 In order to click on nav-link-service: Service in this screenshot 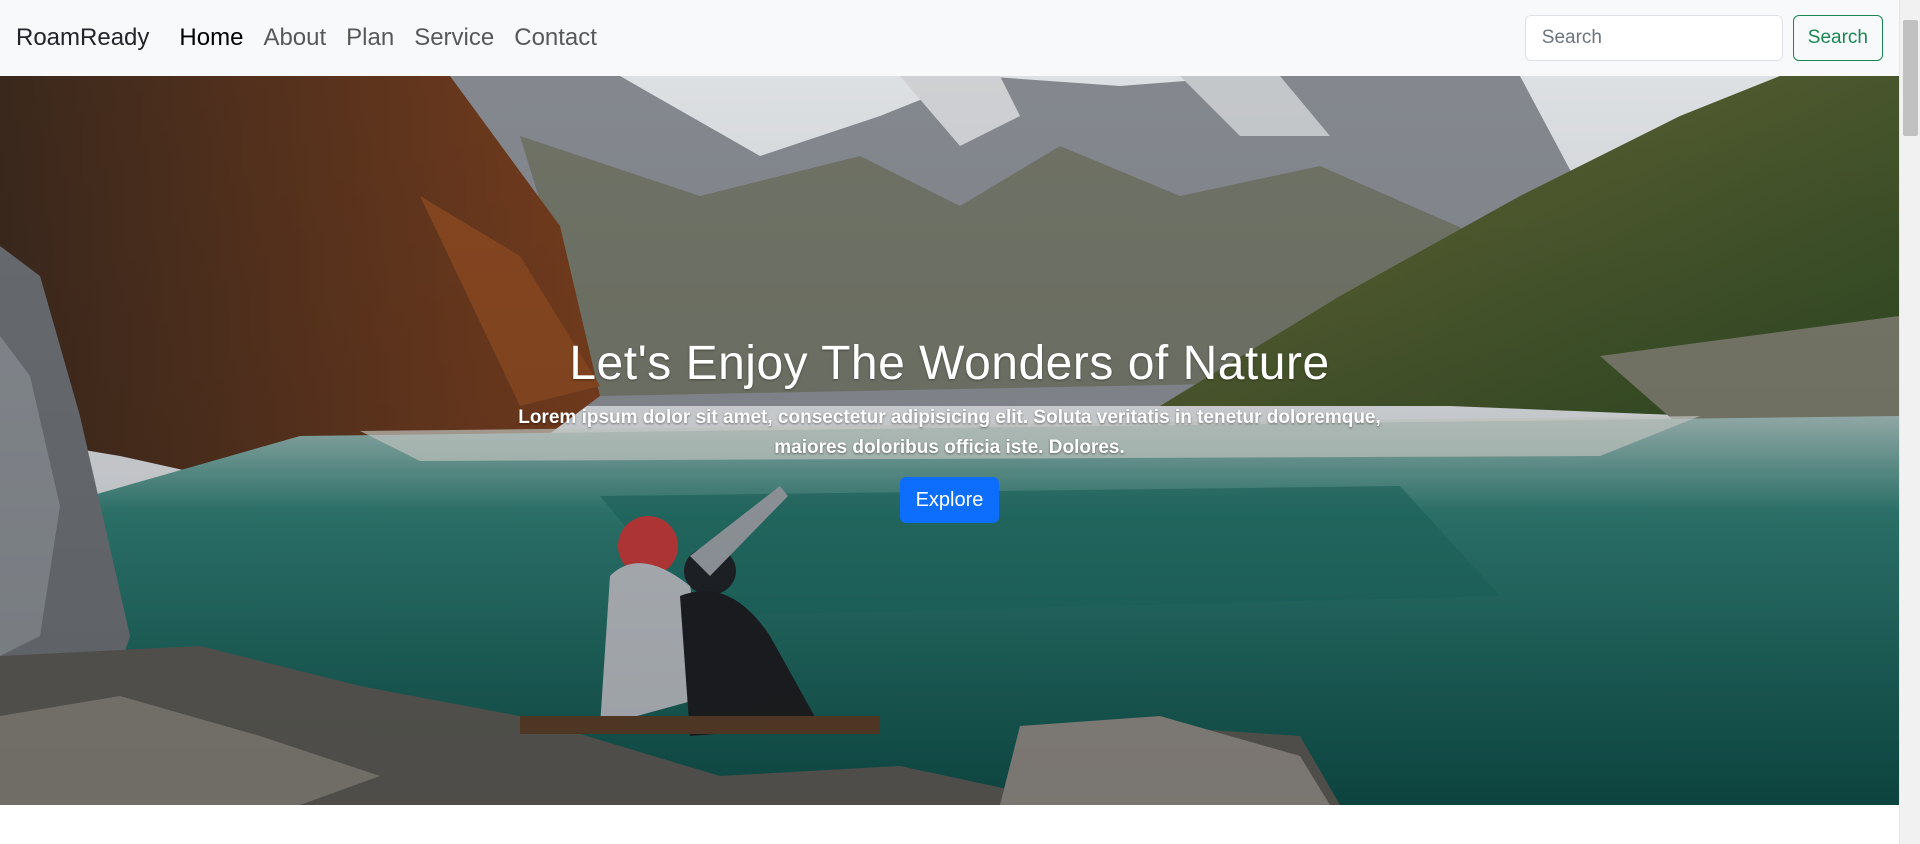, I will do `click(454, 38)`.